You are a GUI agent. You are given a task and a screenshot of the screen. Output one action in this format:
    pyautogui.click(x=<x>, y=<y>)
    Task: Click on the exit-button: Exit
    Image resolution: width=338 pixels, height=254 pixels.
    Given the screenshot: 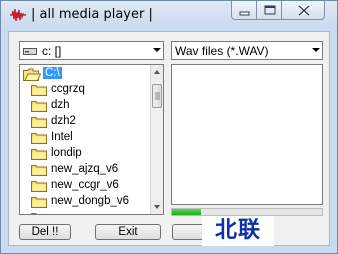 What is the action you would take?
    pyautogui.click(x=128, y=232)
    